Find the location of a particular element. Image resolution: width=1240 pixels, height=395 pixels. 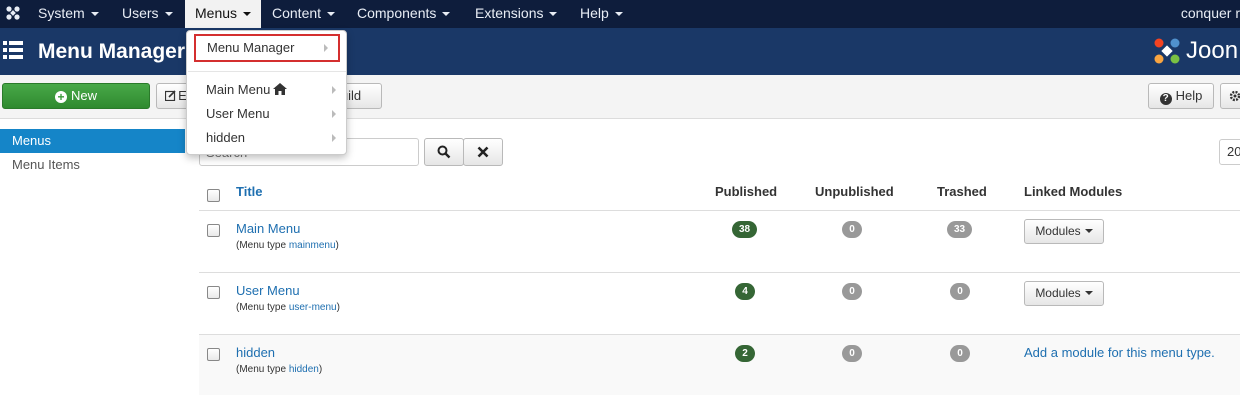

dropdown-item-menu-manager: Menu Manager is located at coordinates (267, 48).